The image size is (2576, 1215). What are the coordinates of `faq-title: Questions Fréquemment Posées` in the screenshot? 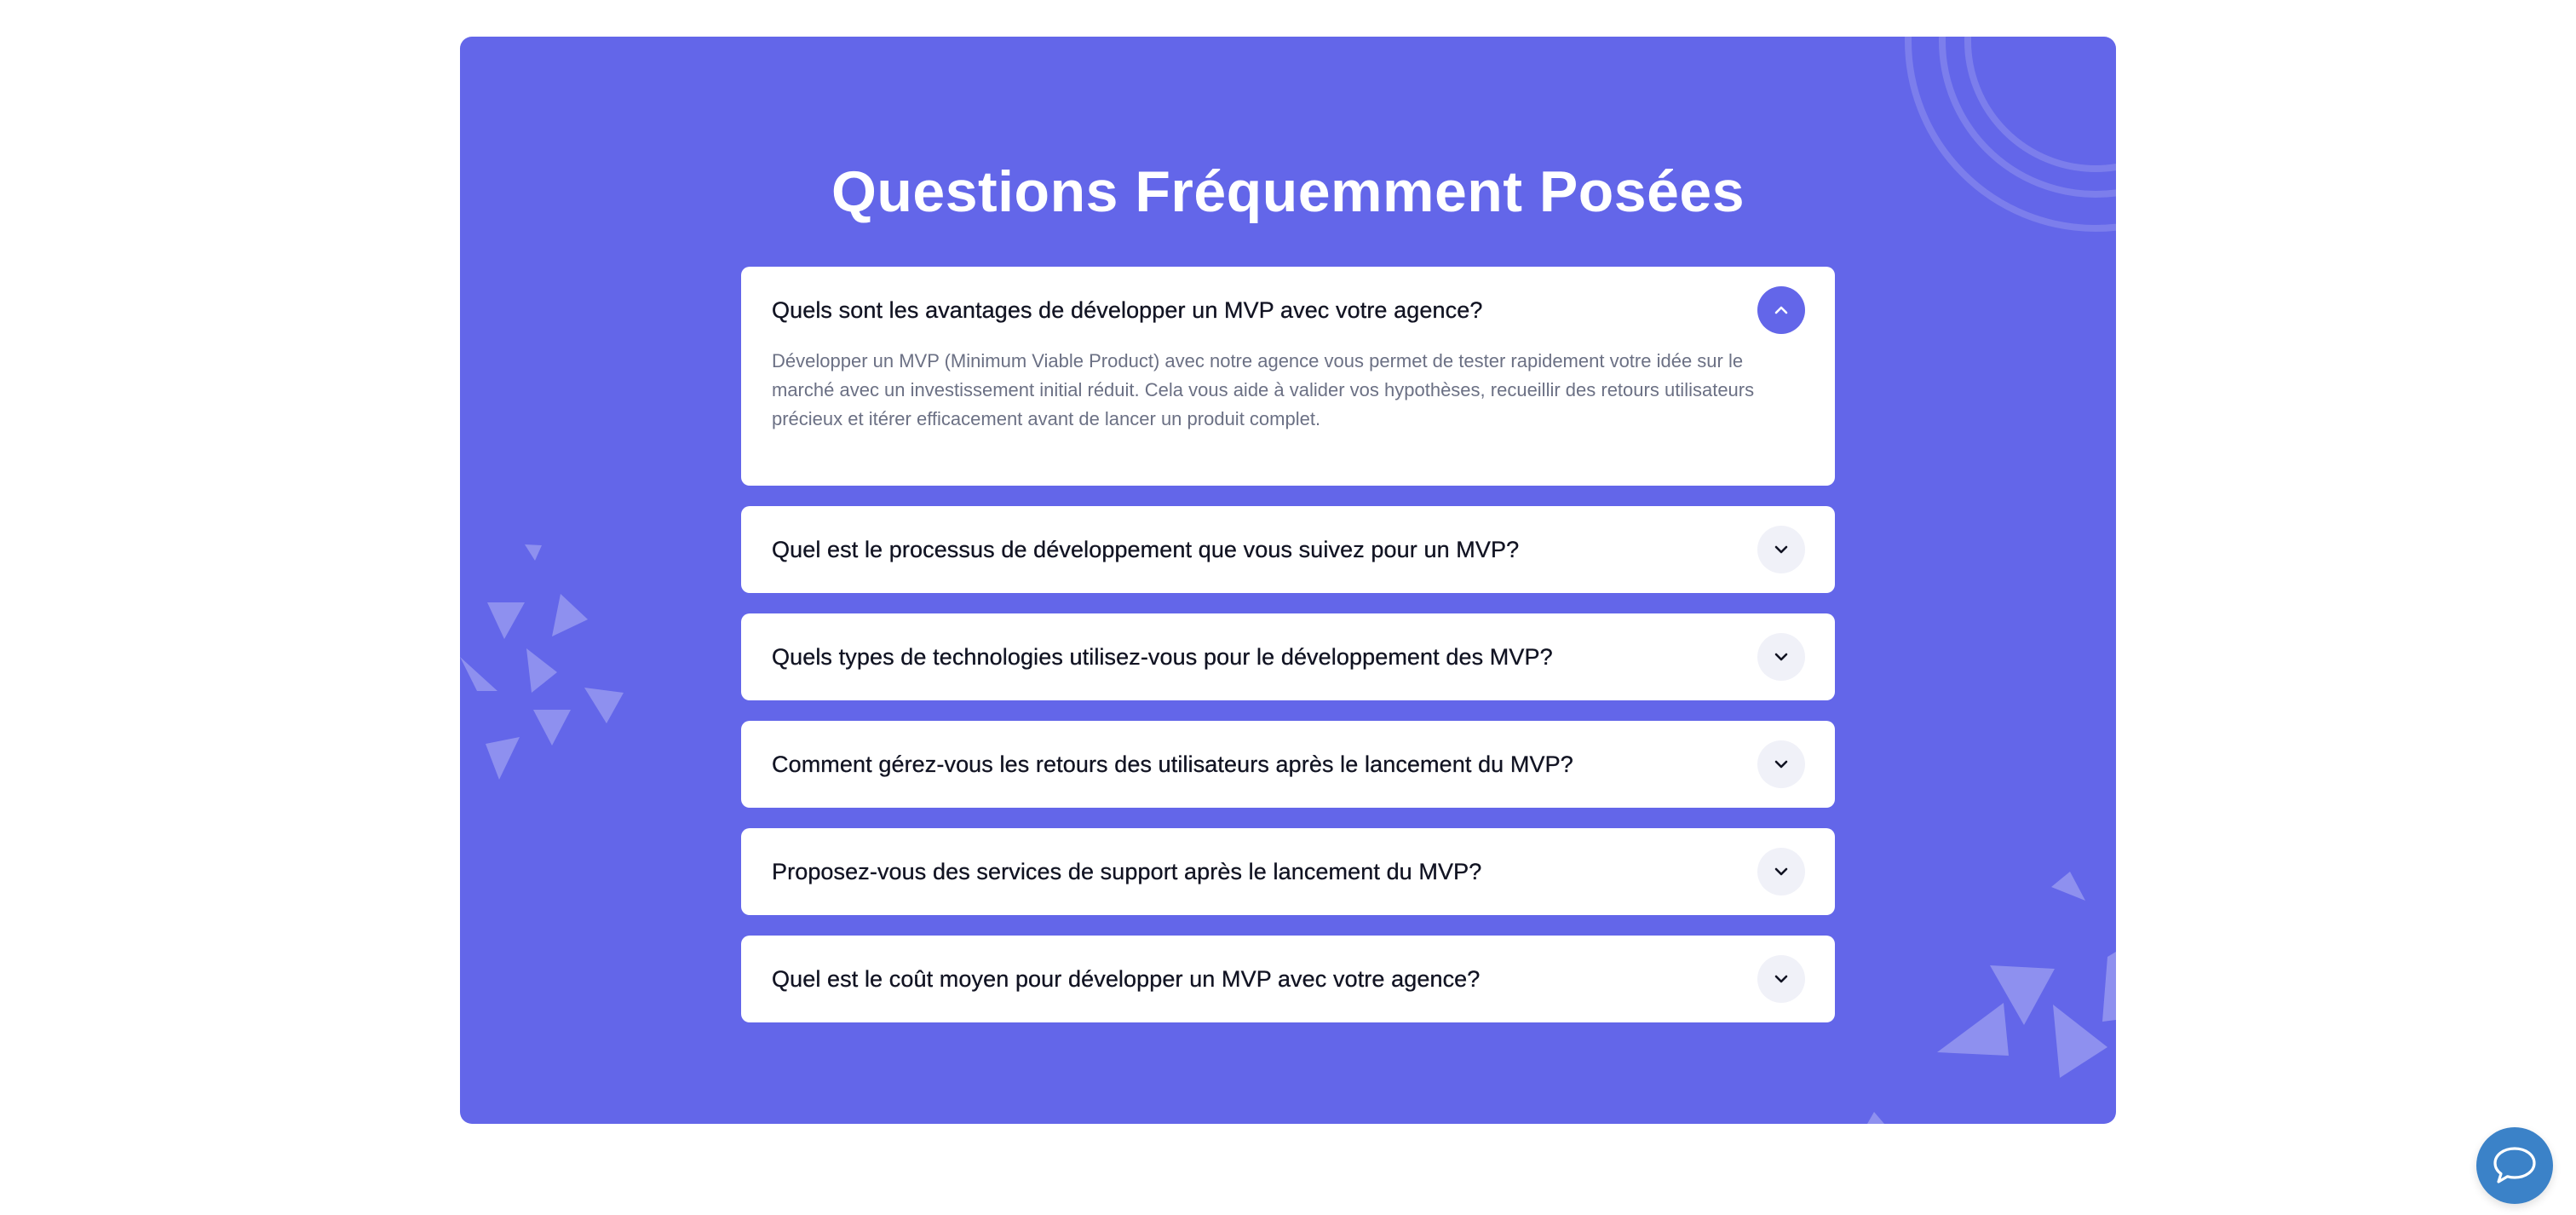 It's located at (1288, 191).